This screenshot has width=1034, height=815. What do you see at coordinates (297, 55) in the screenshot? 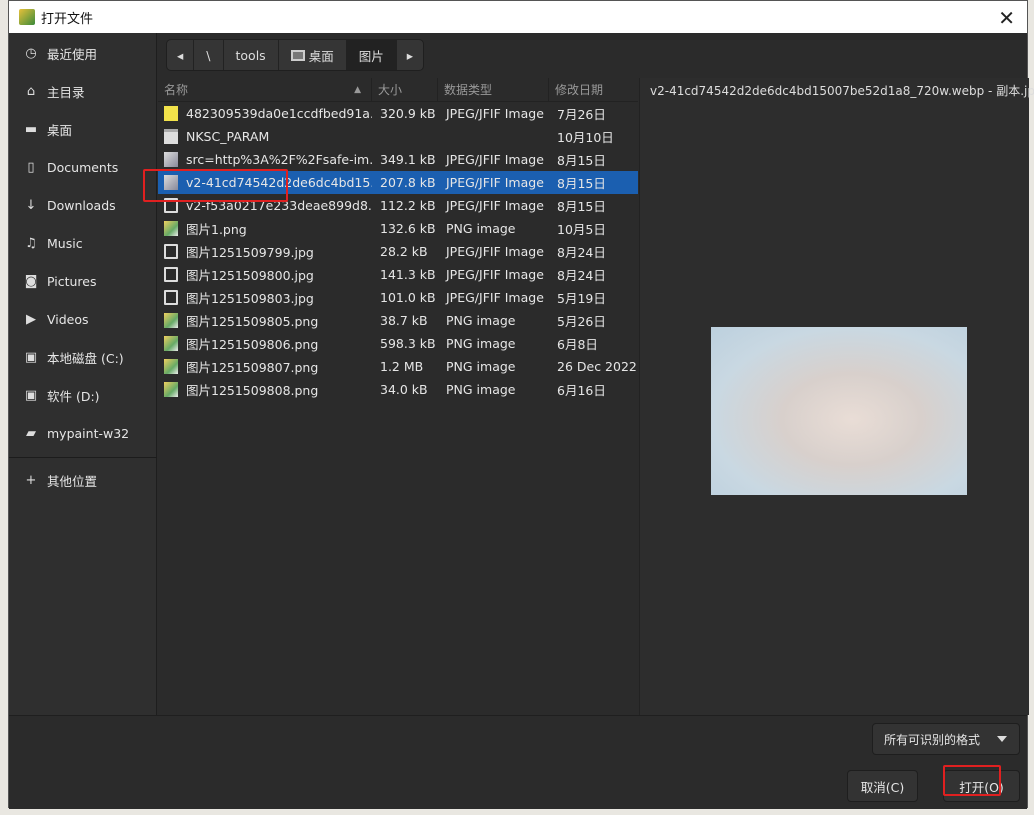
I see `desktop-icon` at bounding box center [297, 55].